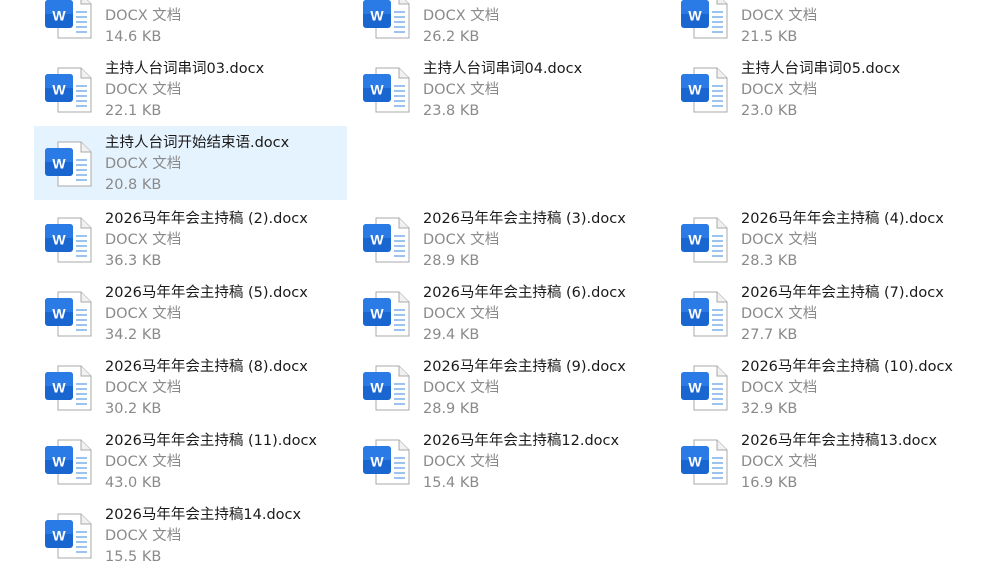 This screenshot has width=1000, height=587. What do you see at coordinates (451, 483) in the screenshot?
I see `file-size: 15.4 KB` at bounding box center [451, 483].